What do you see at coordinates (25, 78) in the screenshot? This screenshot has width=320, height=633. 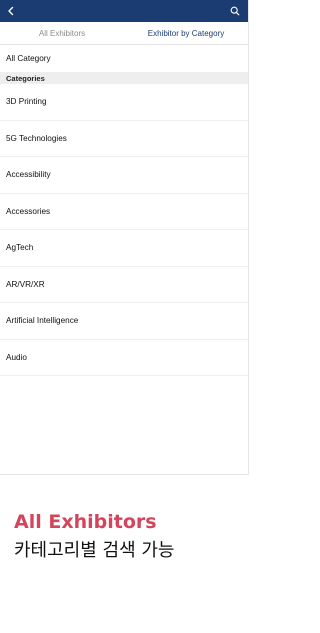 I see `section-header-label: Categories` at bounding box center [25, 78].